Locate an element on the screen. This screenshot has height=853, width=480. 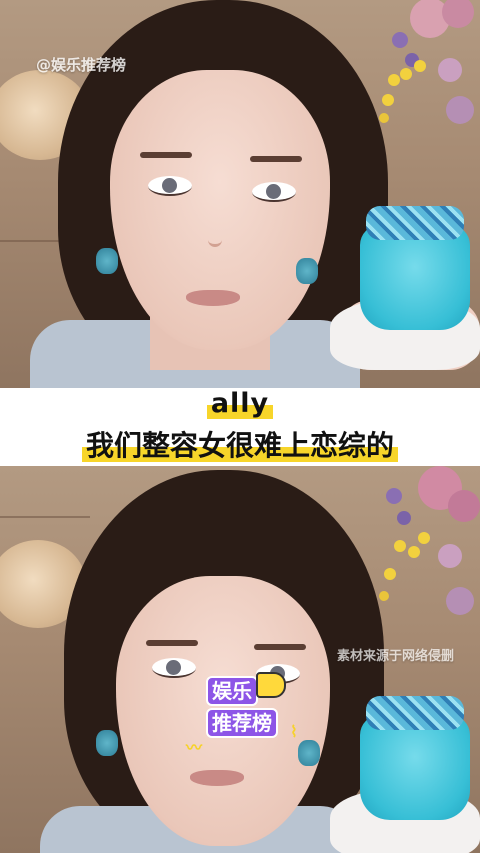
eye-left is located at coordinates (170, 186).